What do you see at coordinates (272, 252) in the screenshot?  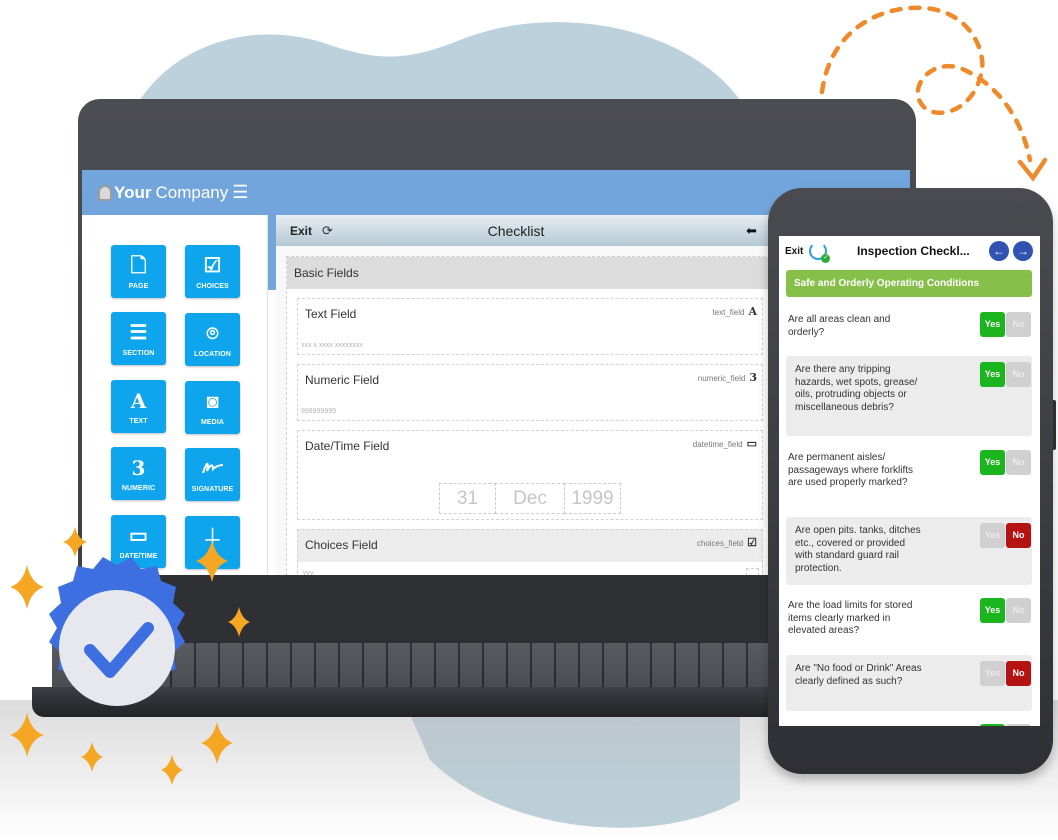 I see `sidebar-accent` at bounding box center [272, 252].